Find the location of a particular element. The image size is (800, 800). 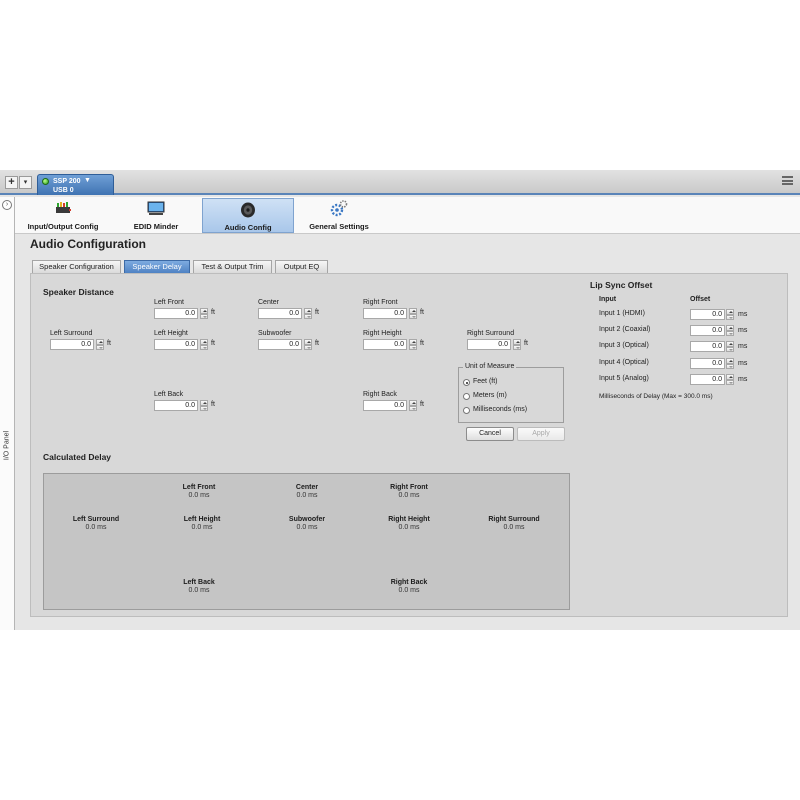

tab-speaker-delay: Speaker Delay is located at coordinates (157, 266).